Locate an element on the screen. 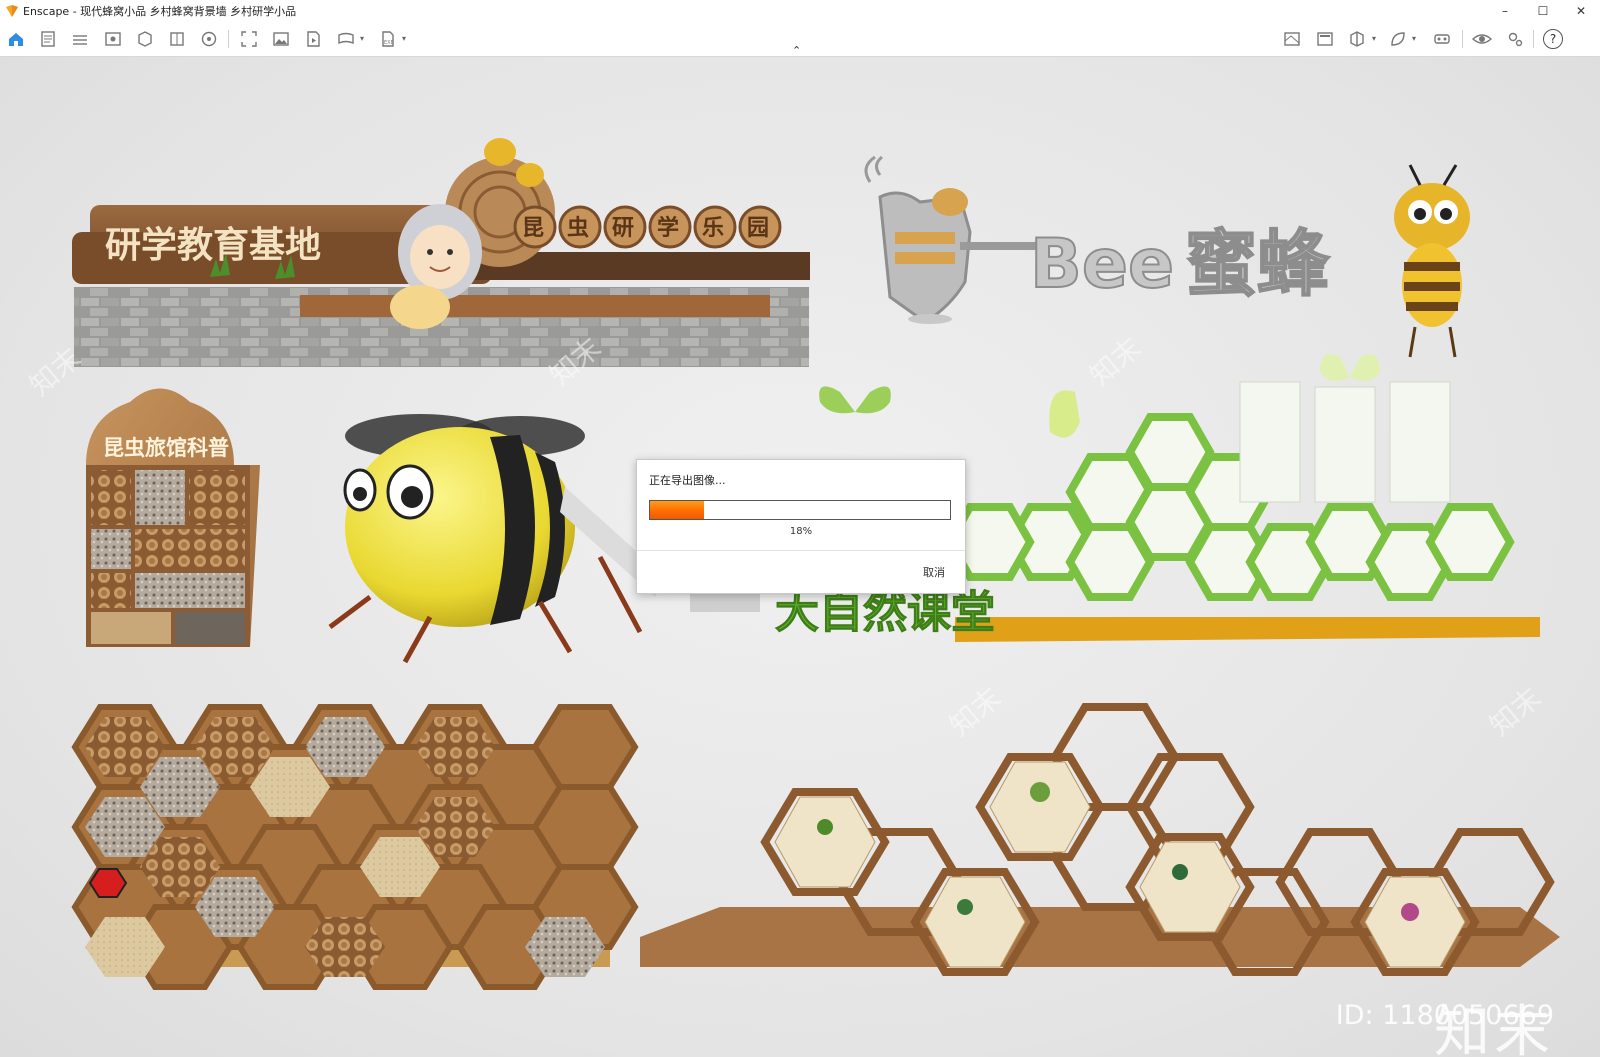 The width and height of the screenshot is (1600, 1057). export-progress-percent: 18% is located at coordinates (801, 531).